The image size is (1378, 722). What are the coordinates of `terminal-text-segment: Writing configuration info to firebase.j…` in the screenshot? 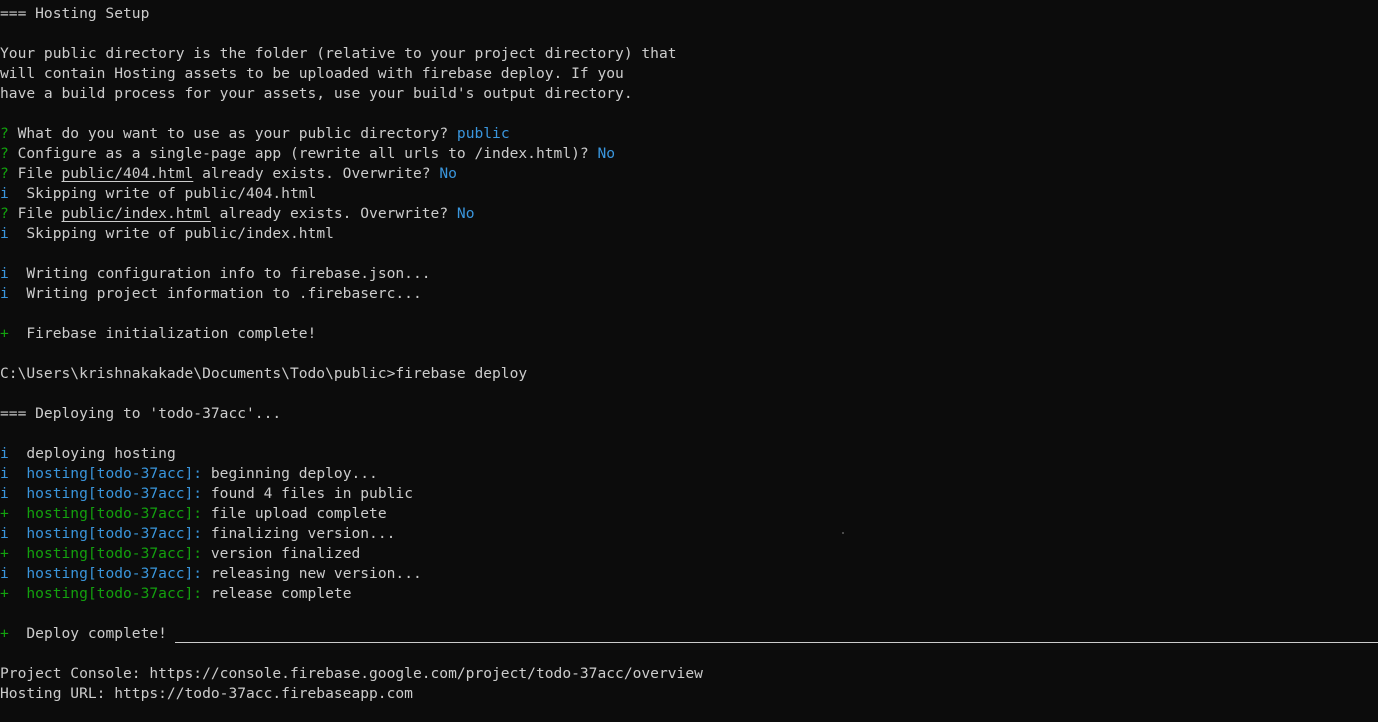 It's located at (219, 273).